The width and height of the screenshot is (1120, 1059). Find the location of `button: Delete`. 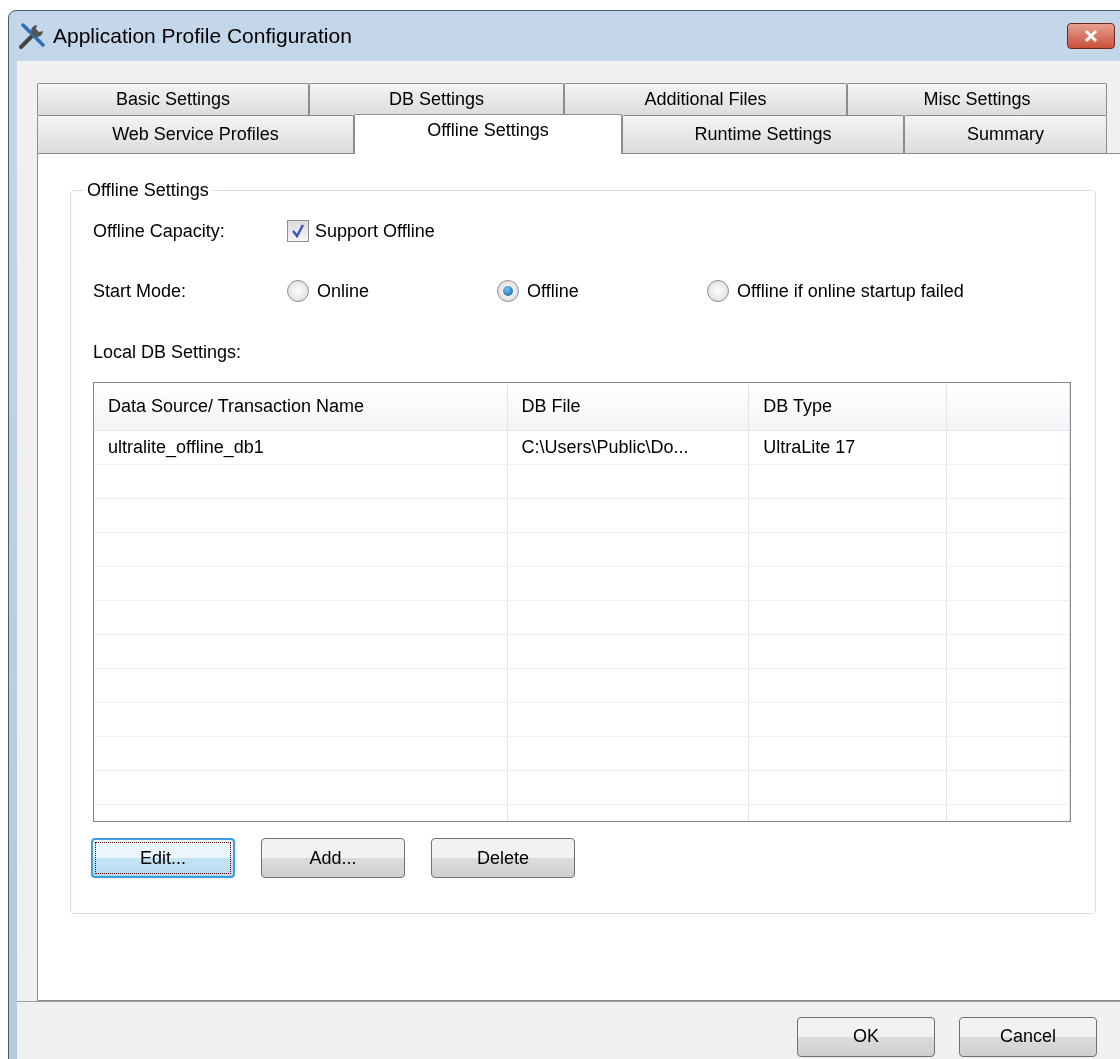

button: Delete is located at coordinates (503, 858).